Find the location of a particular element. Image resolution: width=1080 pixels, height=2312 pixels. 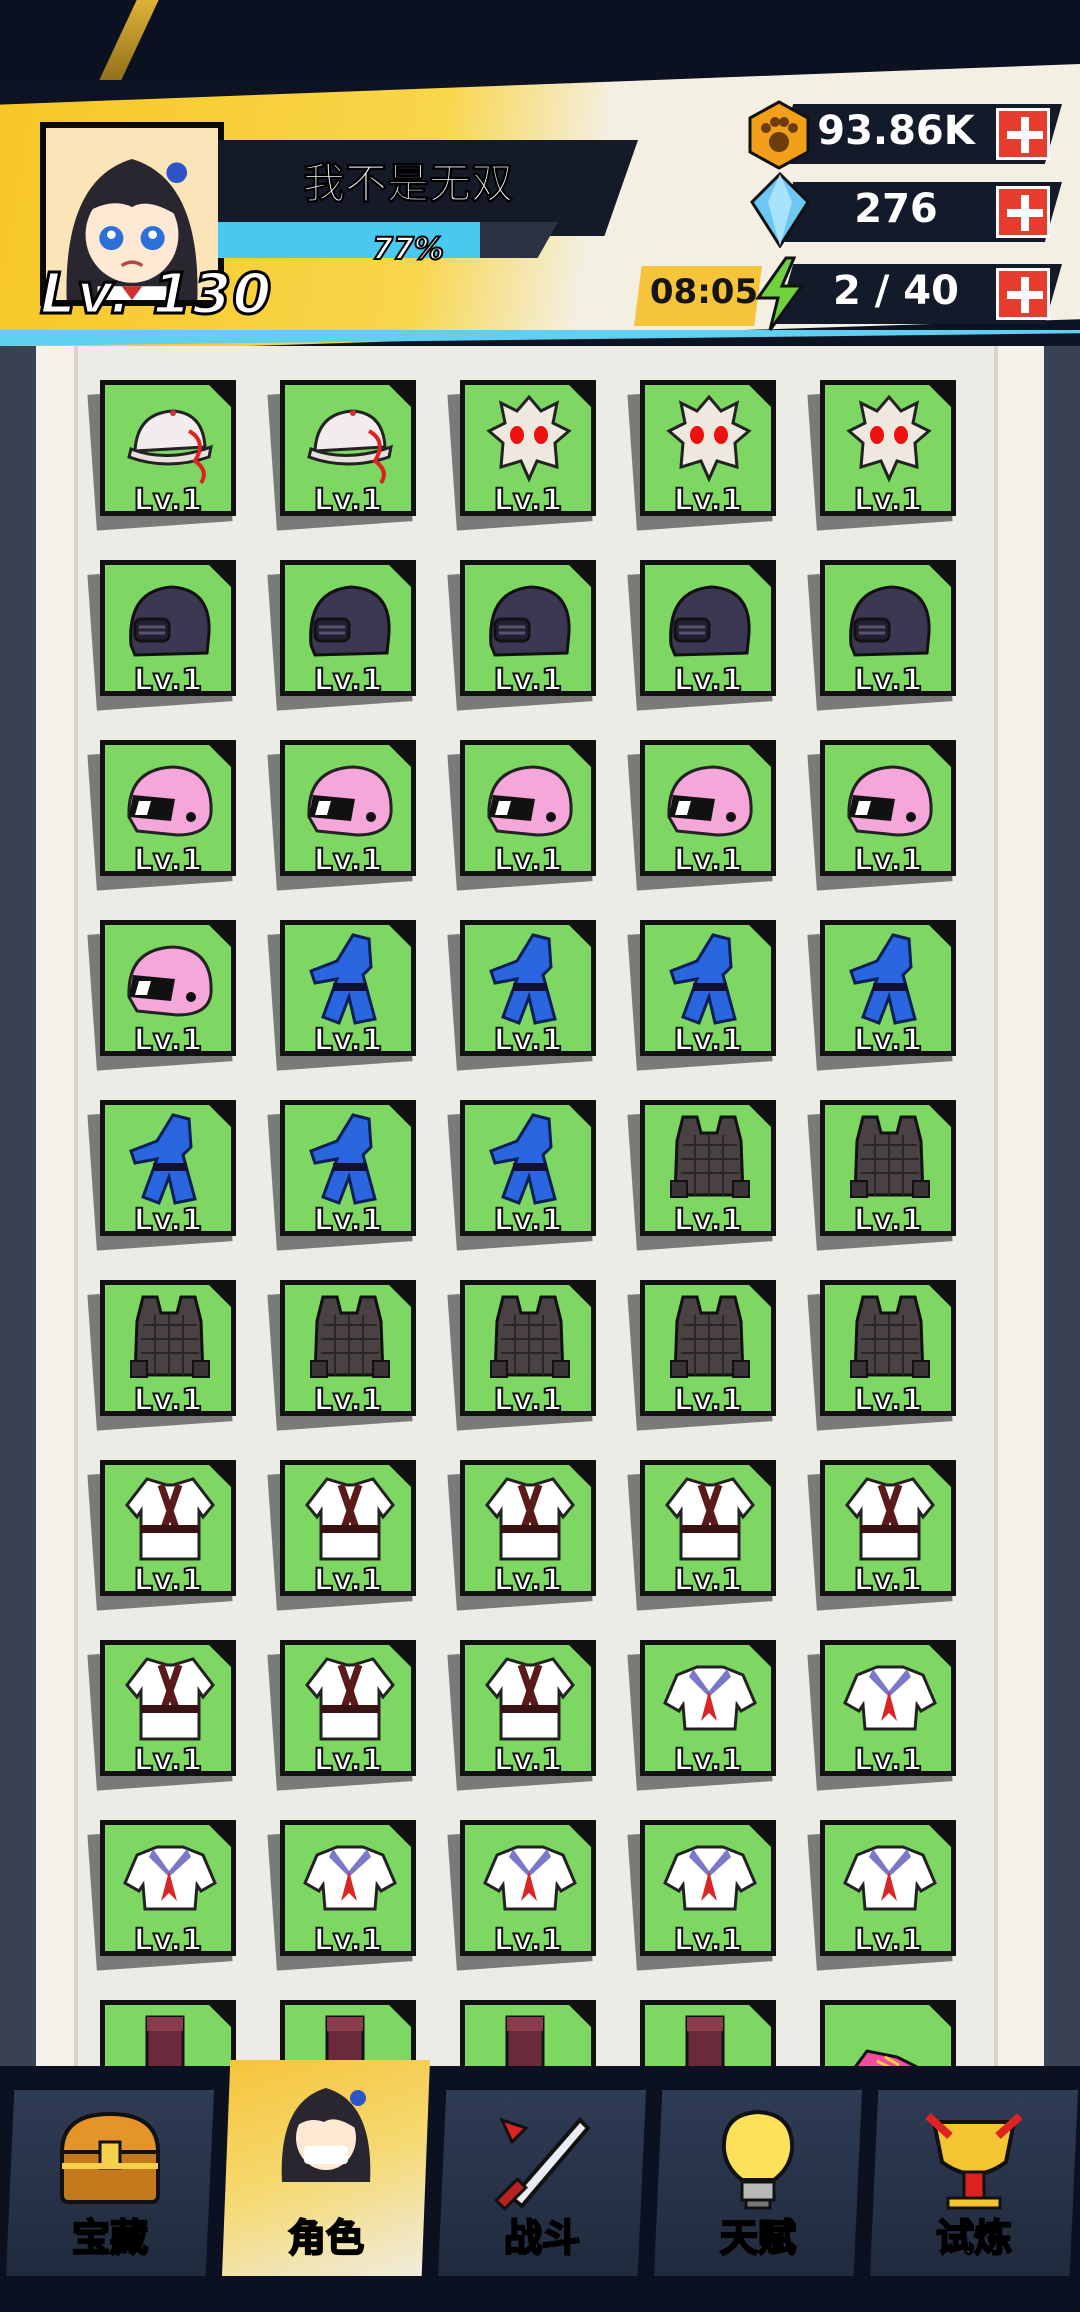

lightbulb-icon is located at coordinates (758, 2159).